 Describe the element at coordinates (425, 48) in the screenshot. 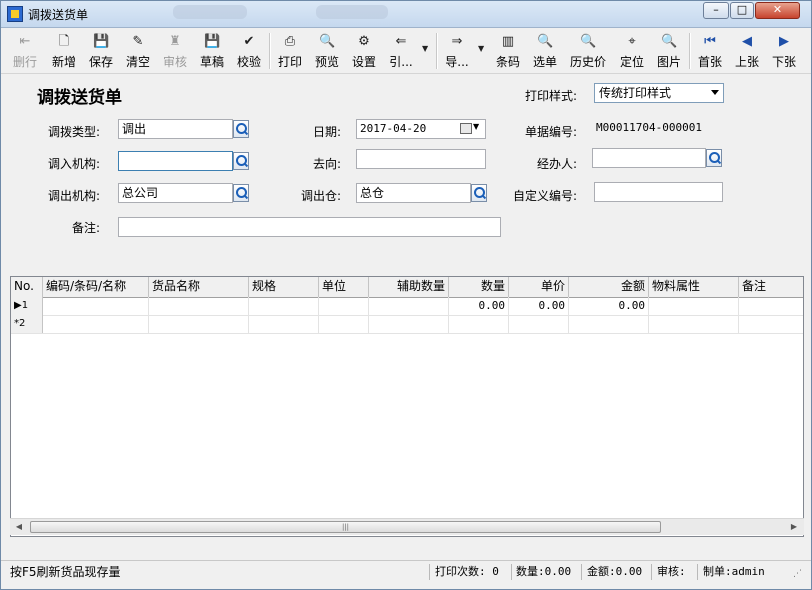

I see `import-dropdown-icon: ▼` at that location.